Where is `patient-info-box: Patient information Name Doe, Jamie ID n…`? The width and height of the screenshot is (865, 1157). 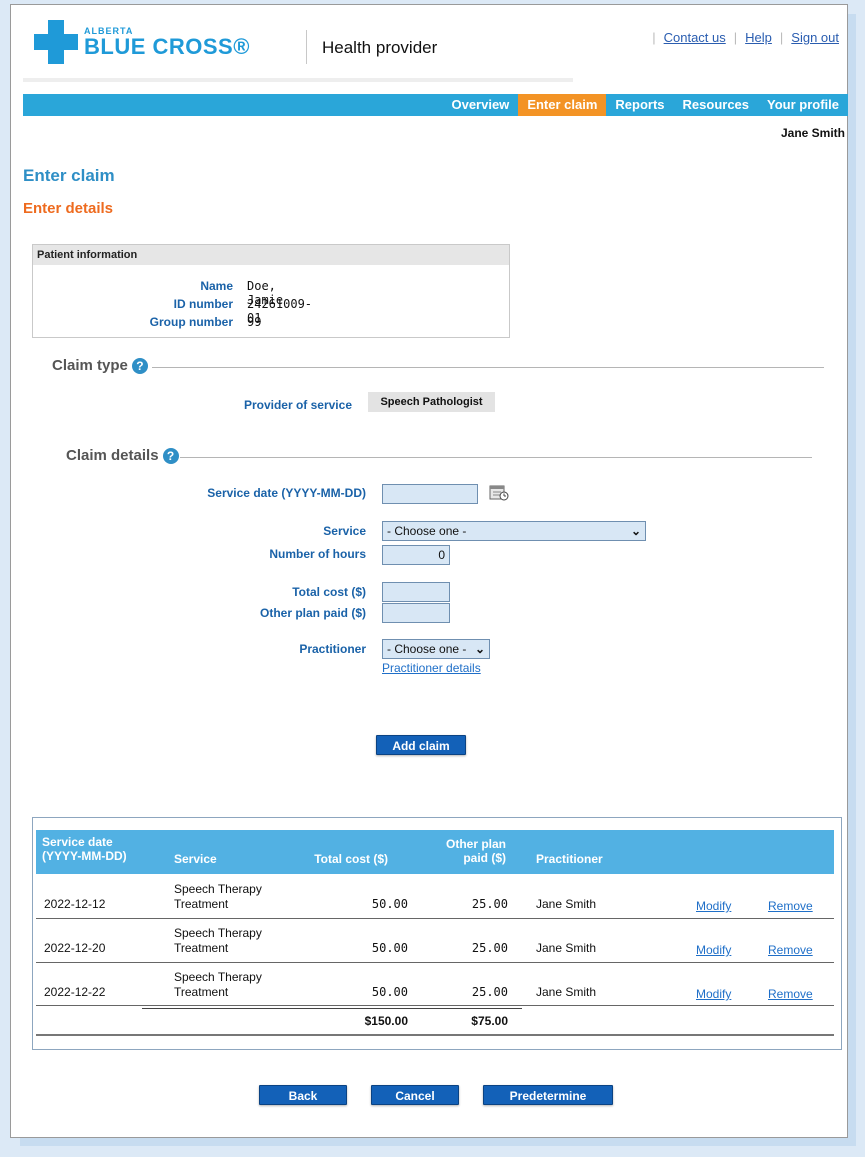
patient-info-box: Patient information Name Doe, Jamie ID n… is located at coordinates (271, 291).